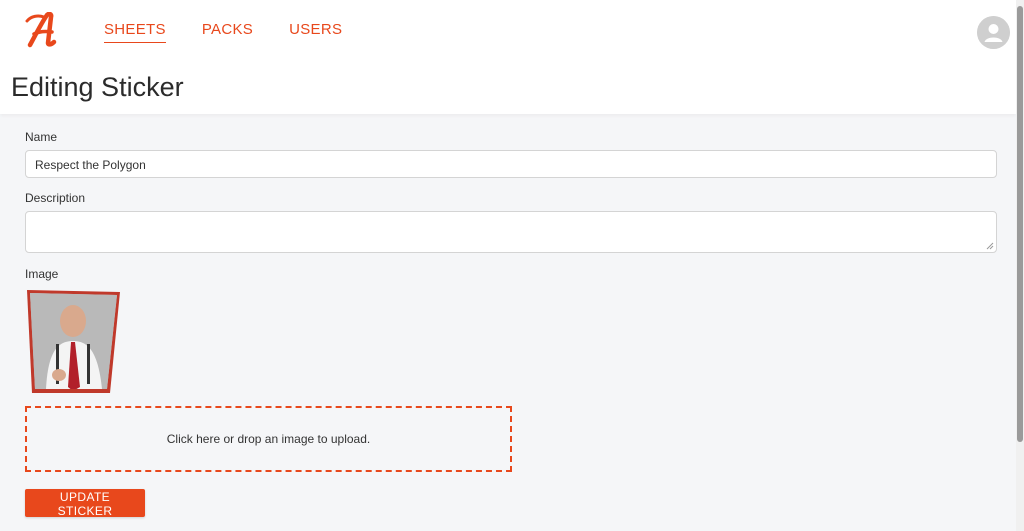 Image resolution: width=1024 pixels, height=531 pixels. I want to click on sticker-image, so click(73, 341).